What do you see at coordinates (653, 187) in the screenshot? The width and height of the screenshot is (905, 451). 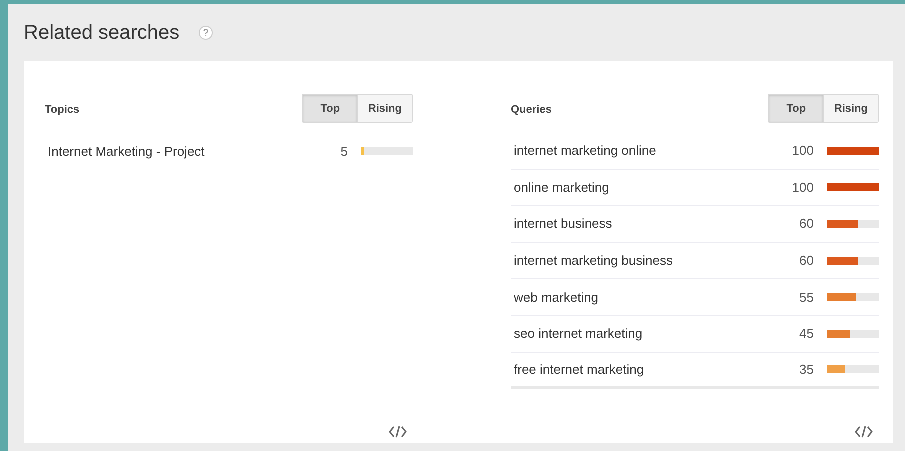 I see `search-term: online marketing` at bounding box center [653, 187].